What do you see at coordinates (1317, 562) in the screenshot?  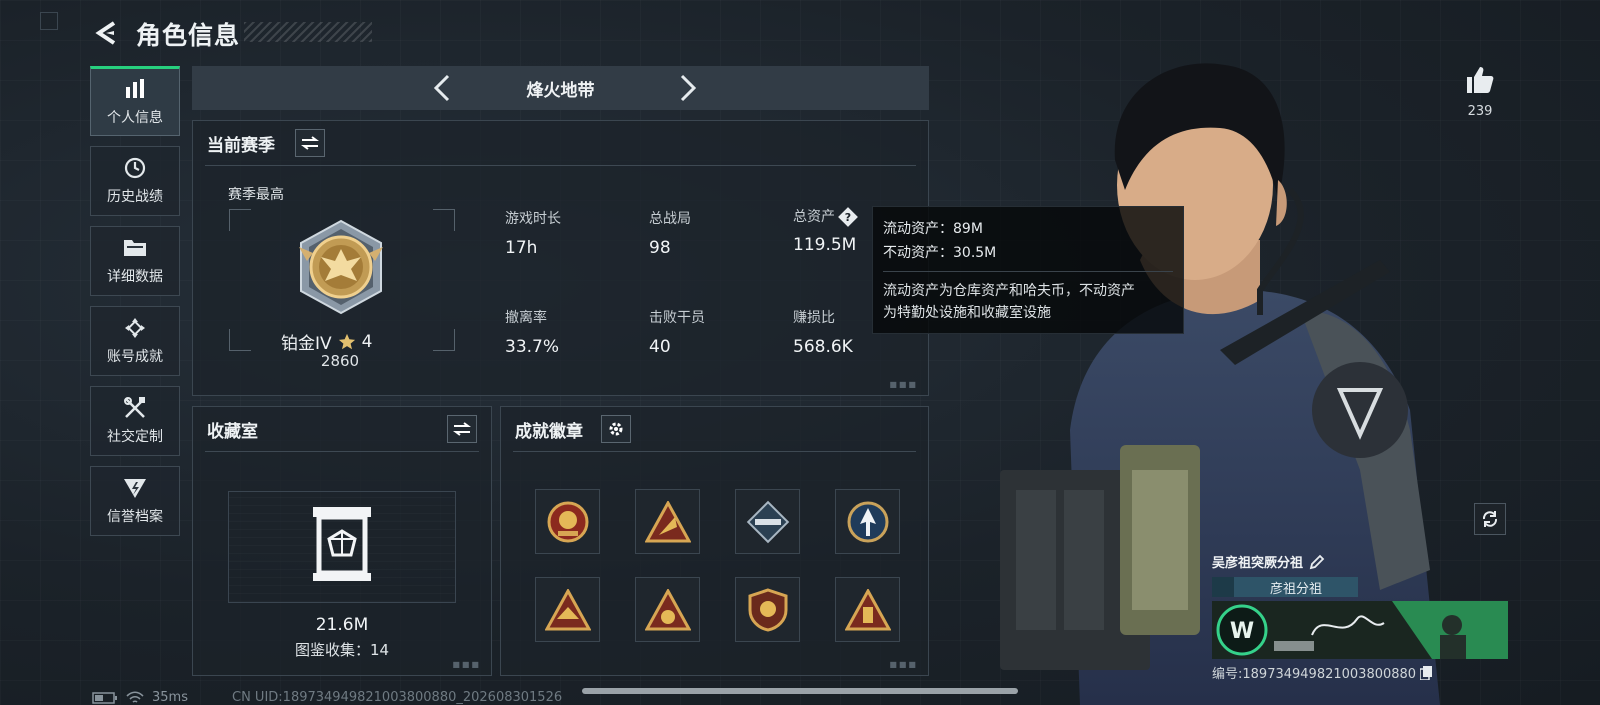 I see `edit-icon` at bounding box center [1317, 562].